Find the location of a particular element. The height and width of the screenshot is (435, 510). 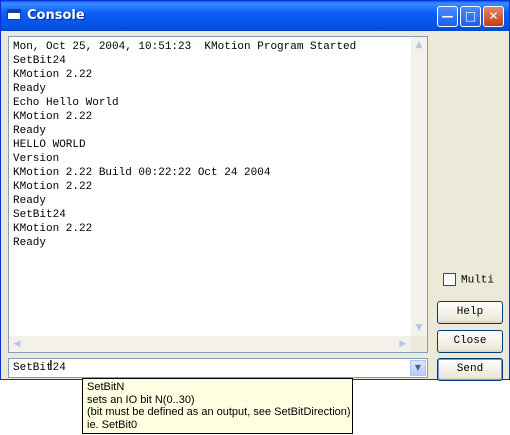

title-bar: Console — □ ✕ is located at coordinates (255, 16).